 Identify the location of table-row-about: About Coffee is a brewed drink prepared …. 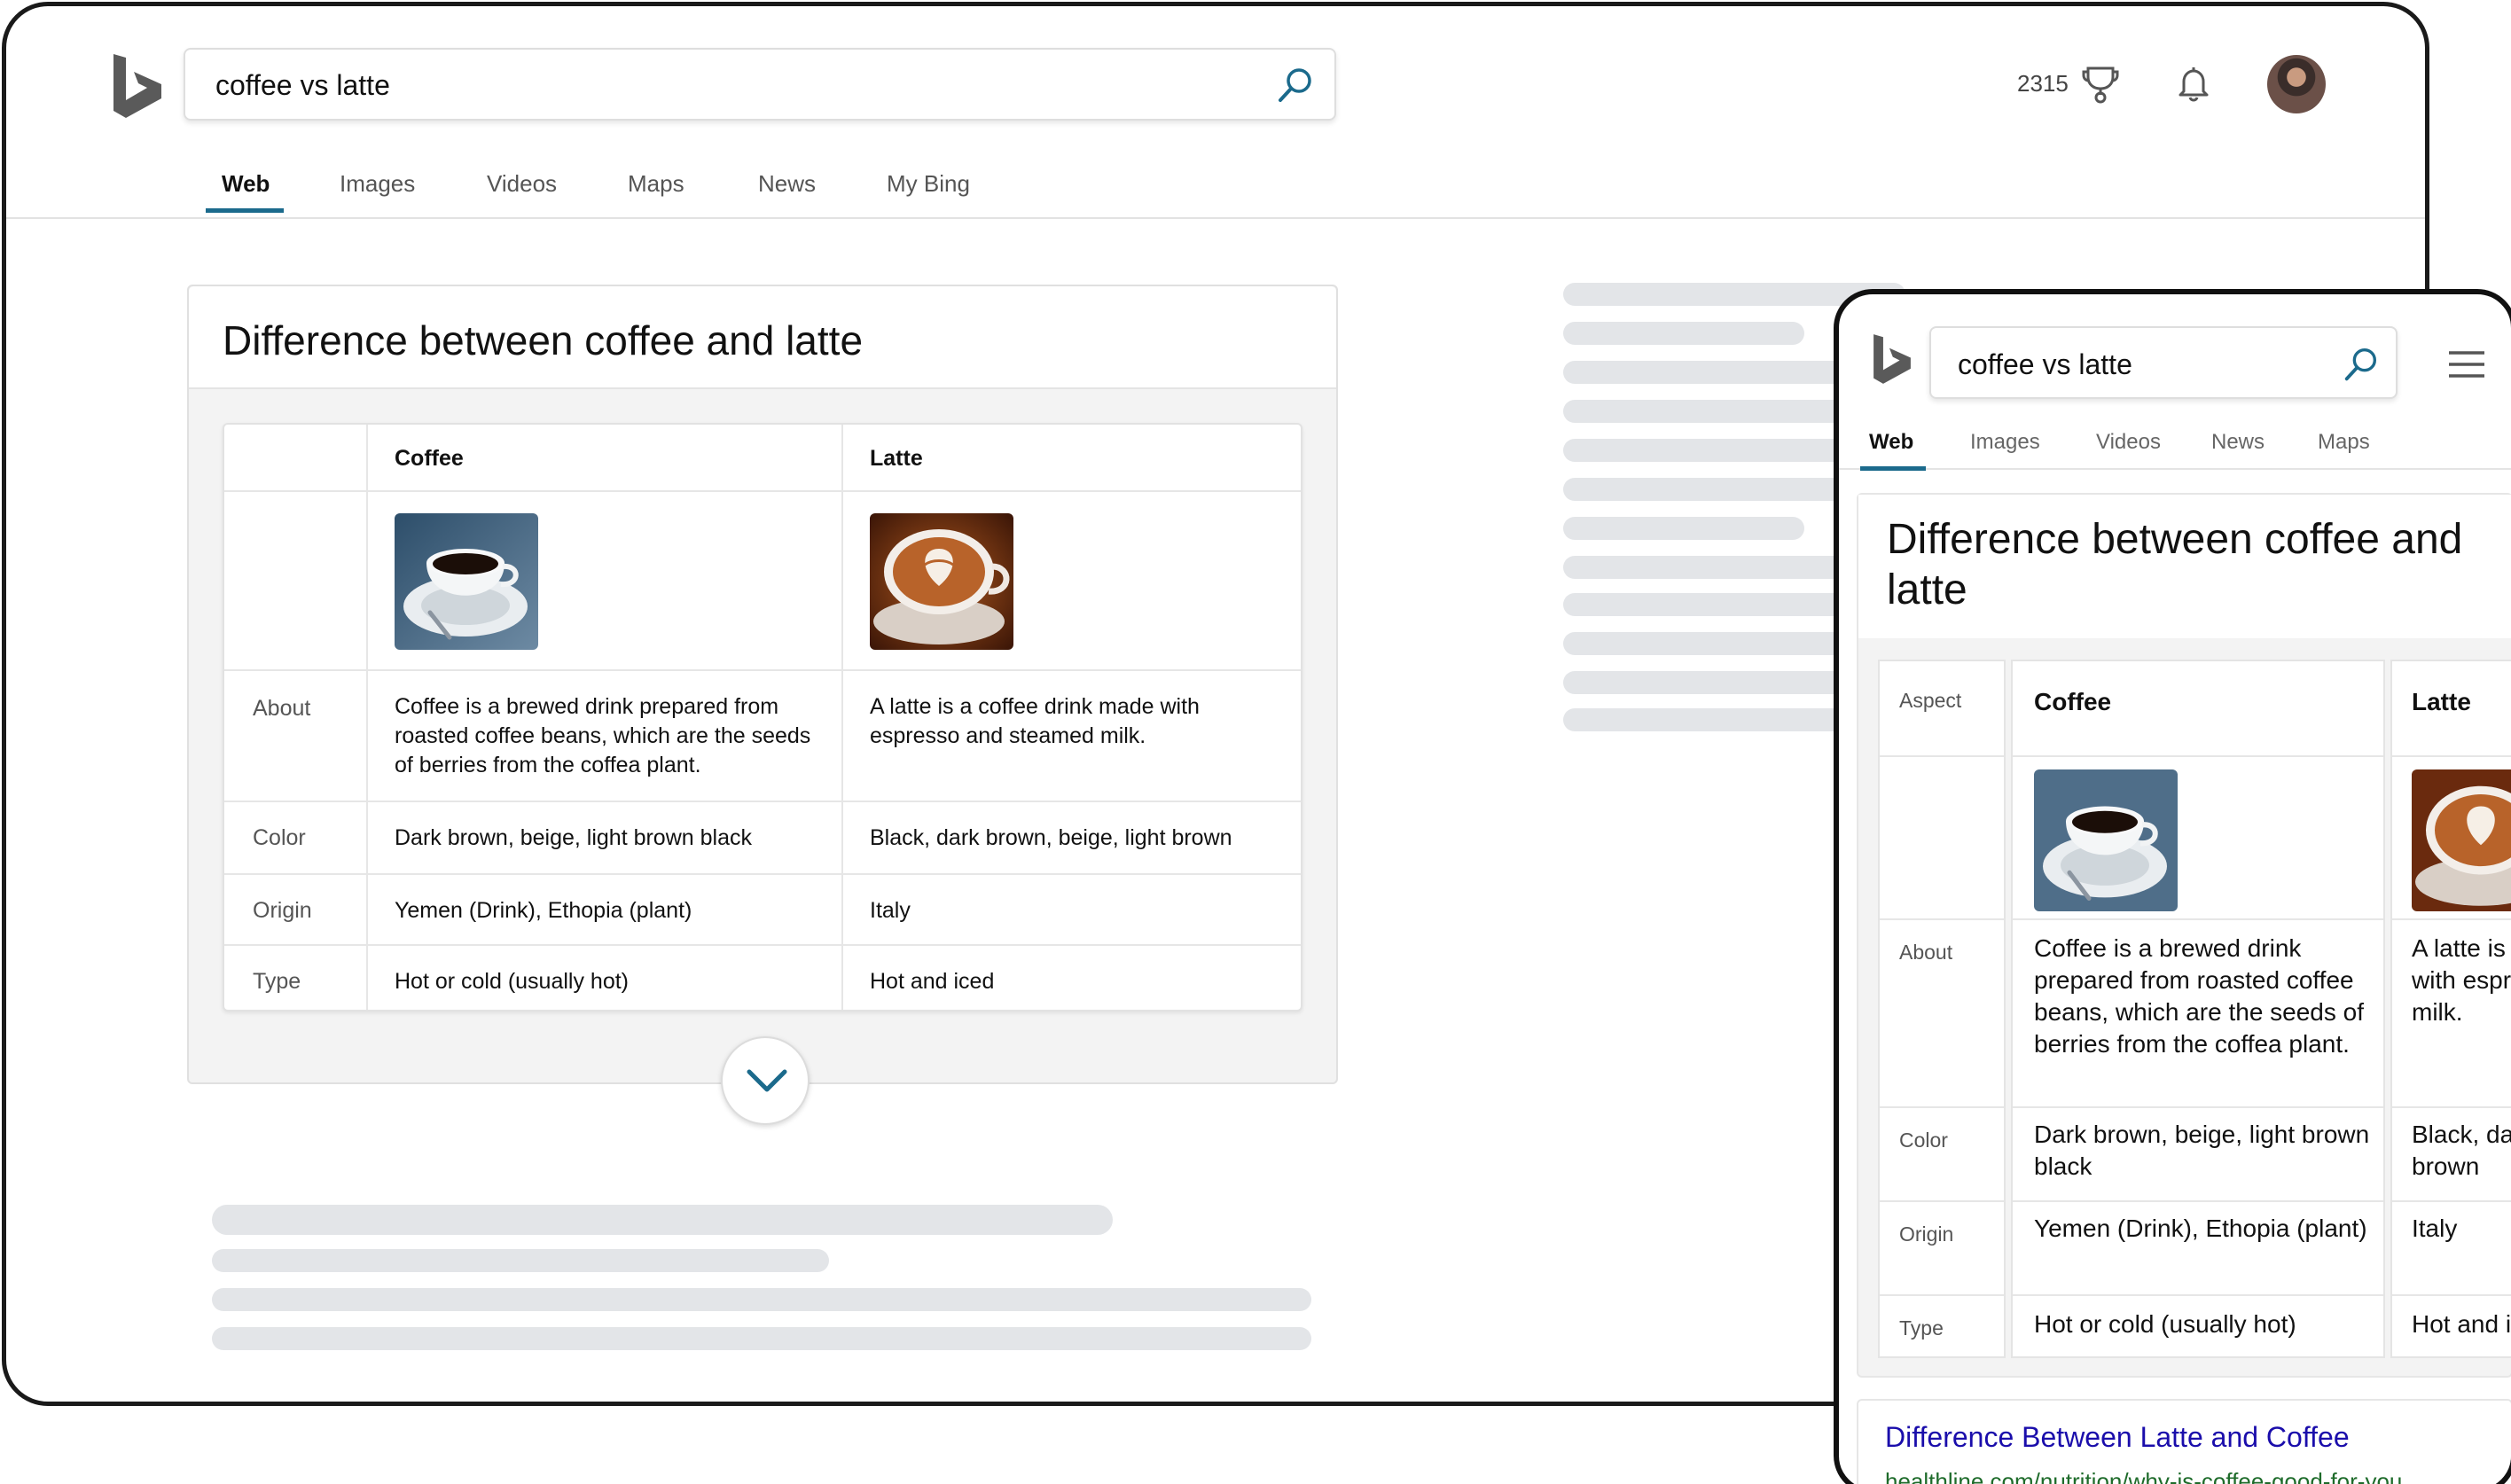
(763, 736).